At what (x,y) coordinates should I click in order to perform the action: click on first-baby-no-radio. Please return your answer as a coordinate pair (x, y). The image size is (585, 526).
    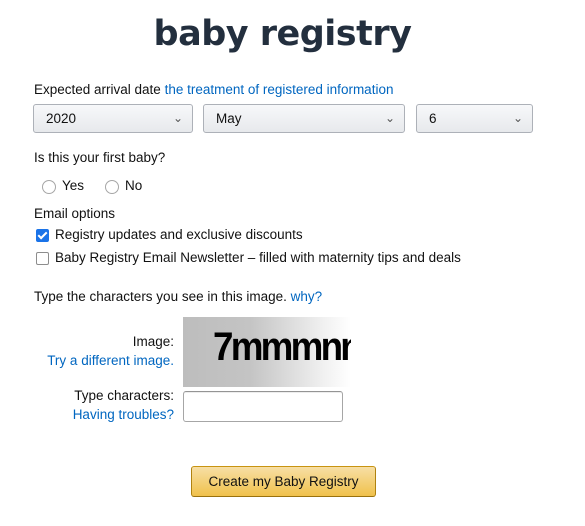
    Looking at the image, I should click on (112, 187).